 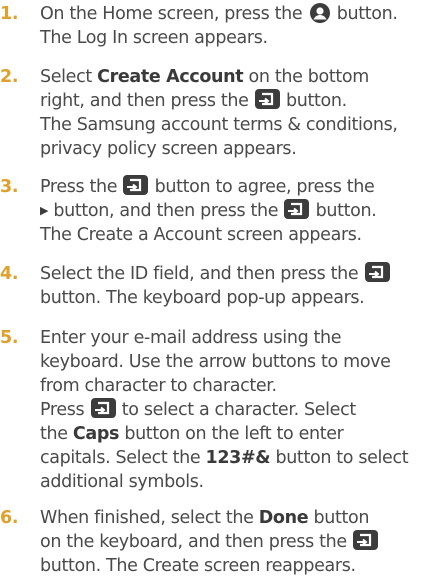 What do you see at coordinates (120, 458) in the screenshot?
I see `step-text-part: capitals. Select the` at bounding box center [120, 458].